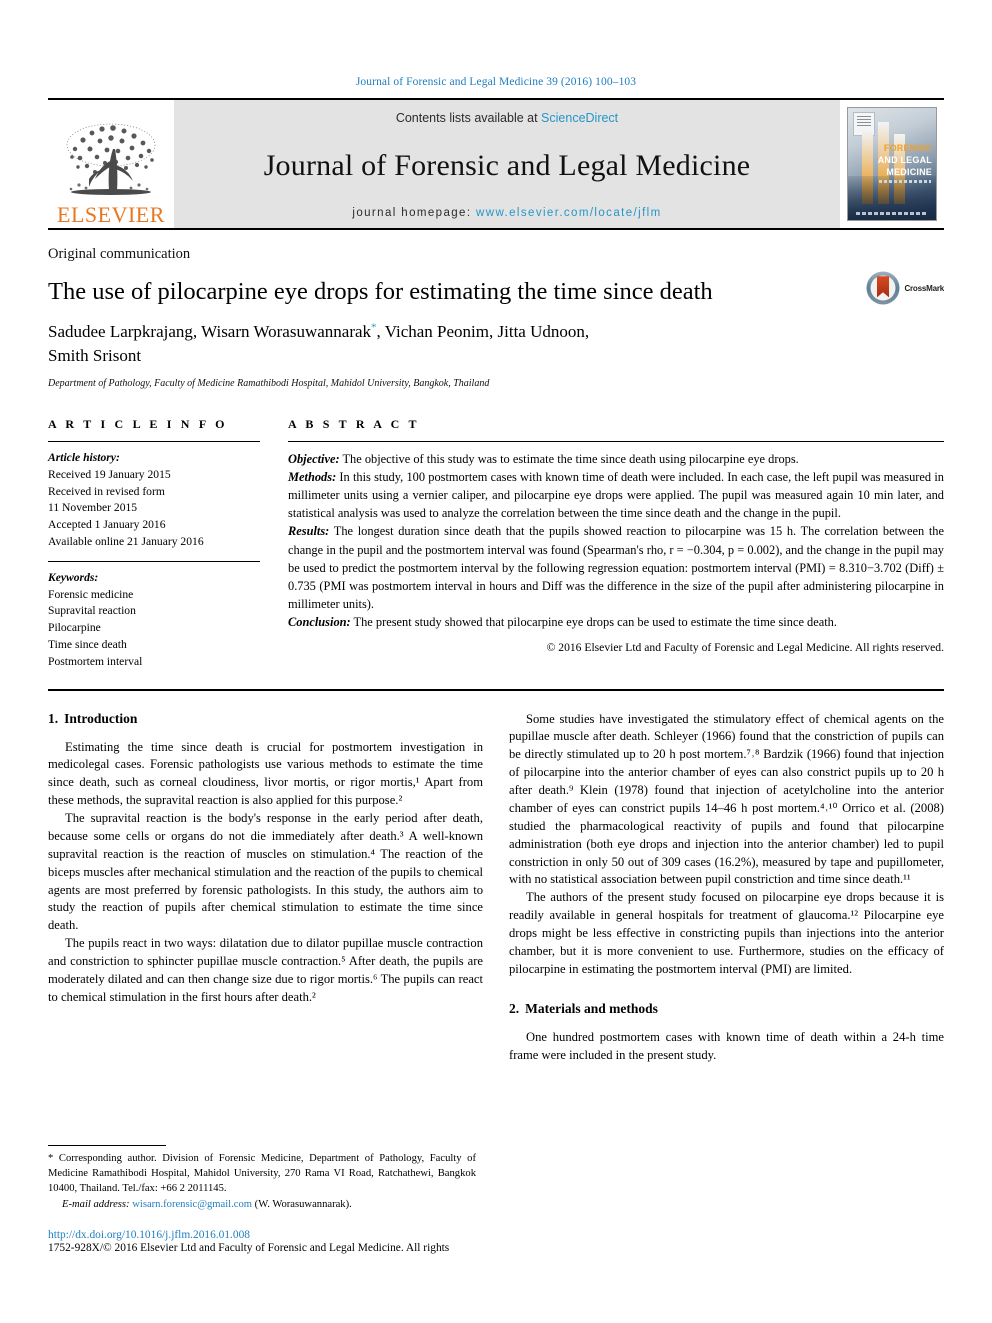 The width and height of the screenshot is (992, 1323). Describe the element at coordinates (111, 159) in the screenshot. I see `elsevier-tree-icon` at that location.